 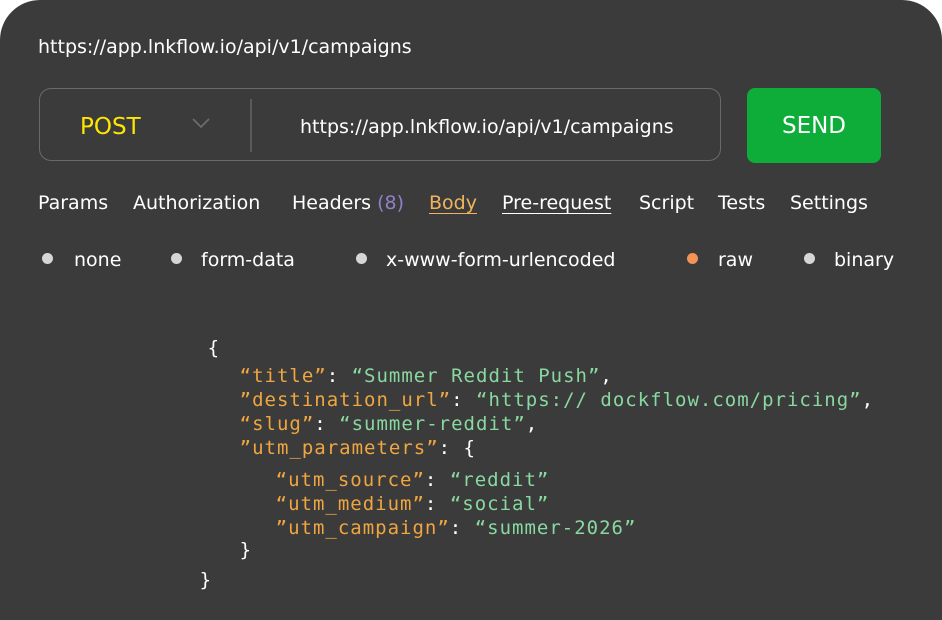 What do you see at coordinates (332, 203) in the screenshot?
I see `tab-headers-label: Headers` at bounding box center [332, 203].